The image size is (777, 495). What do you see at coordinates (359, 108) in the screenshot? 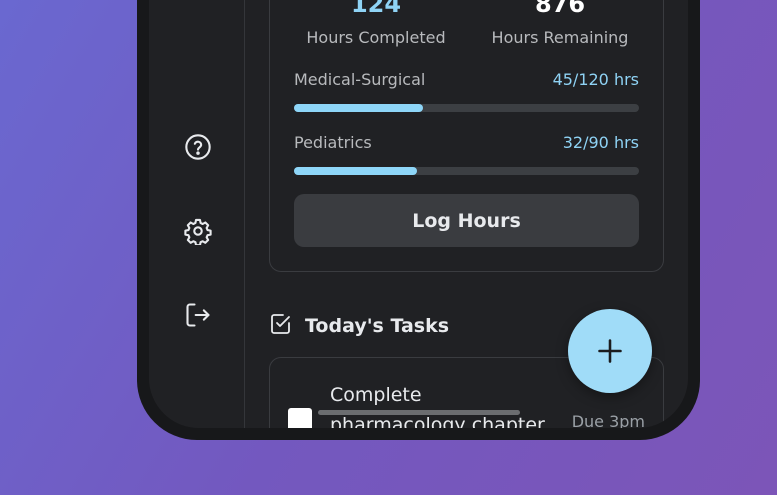
I see `progress-fill-medsurg` at bounding box center [359, 108].